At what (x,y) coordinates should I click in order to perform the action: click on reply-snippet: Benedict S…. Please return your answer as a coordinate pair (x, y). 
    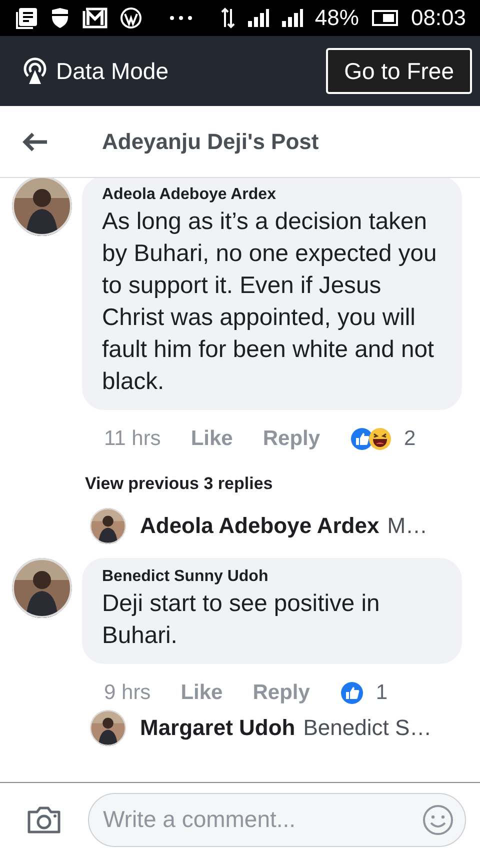
    Looking at the image, I should click on (367, 728).